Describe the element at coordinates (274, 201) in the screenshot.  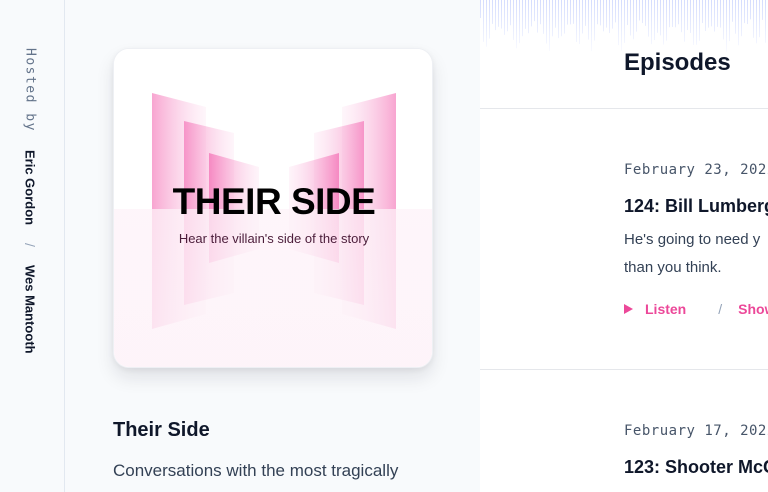
I see `cover-title: THEIR SIDE` at that location.